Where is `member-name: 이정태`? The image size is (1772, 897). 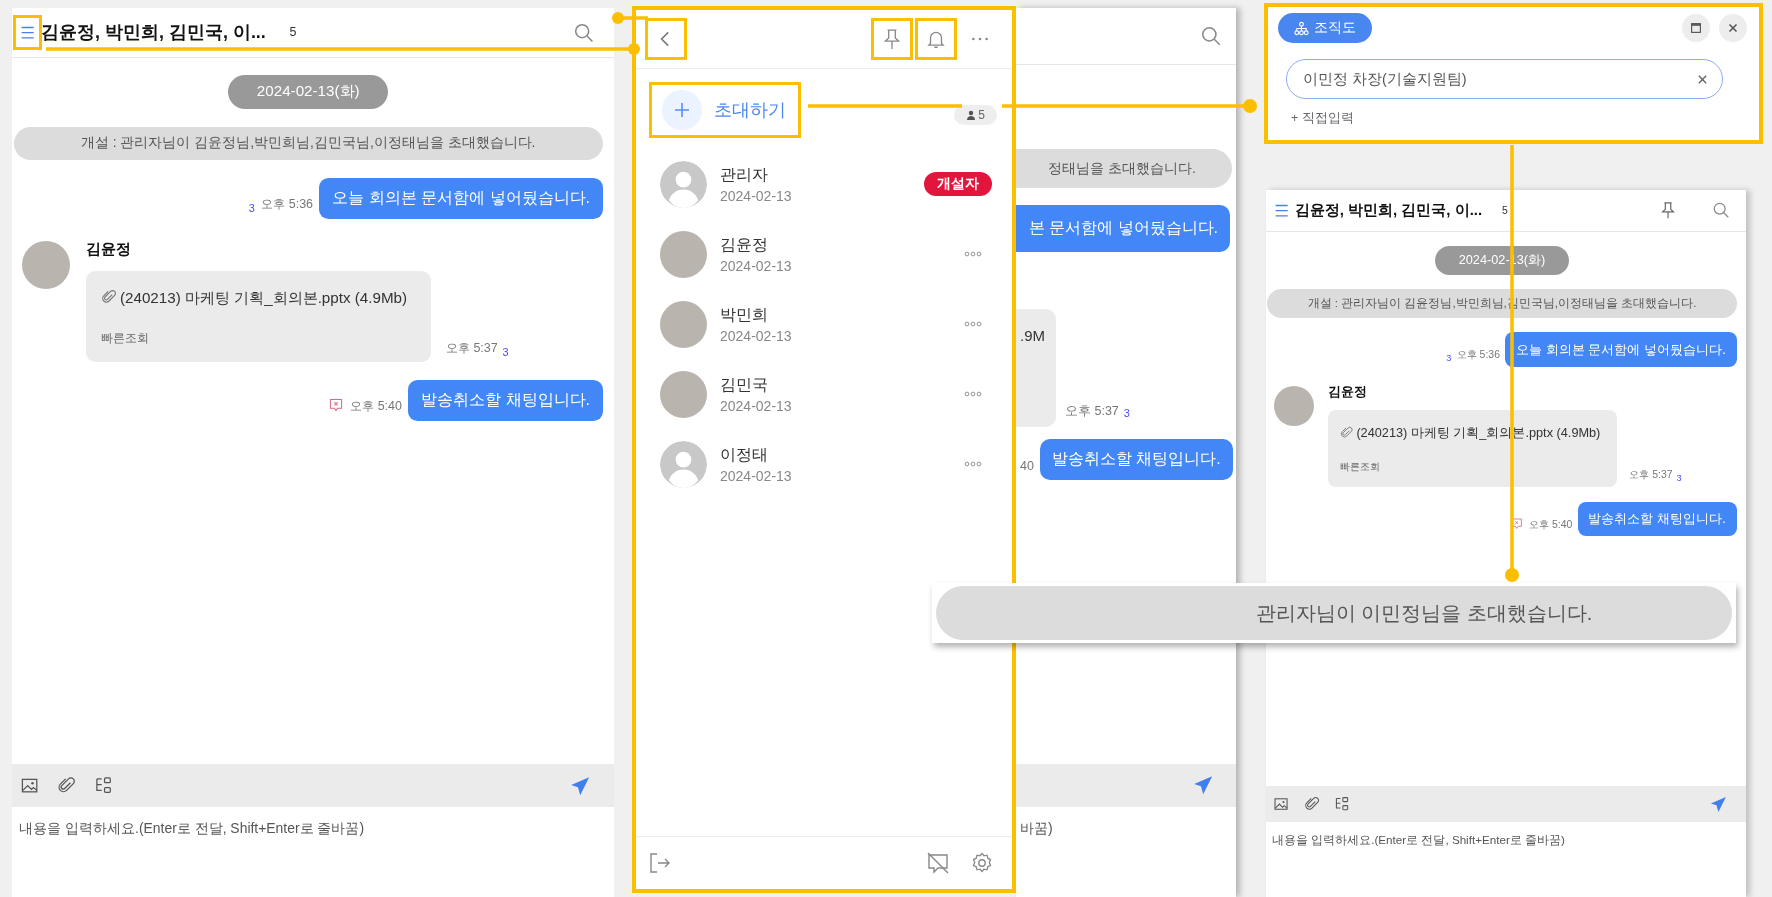
member-name: 이정태 is located at coordinates (744, 454).